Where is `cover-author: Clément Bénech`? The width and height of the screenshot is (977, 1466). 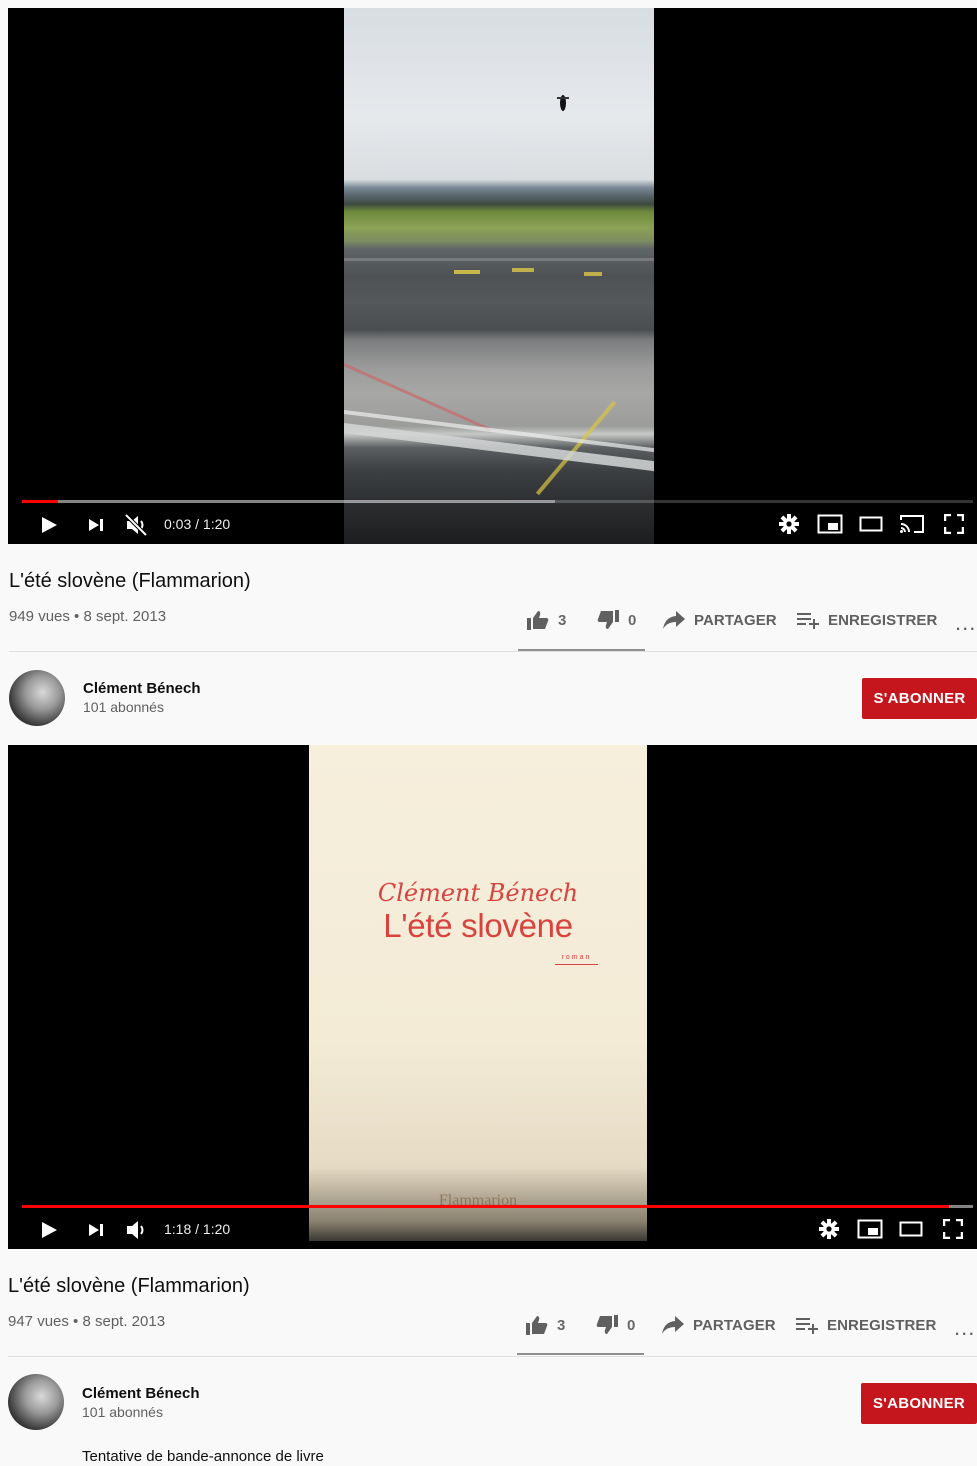 cover-author: Clément Bénech is located at coordinates (478, 893).